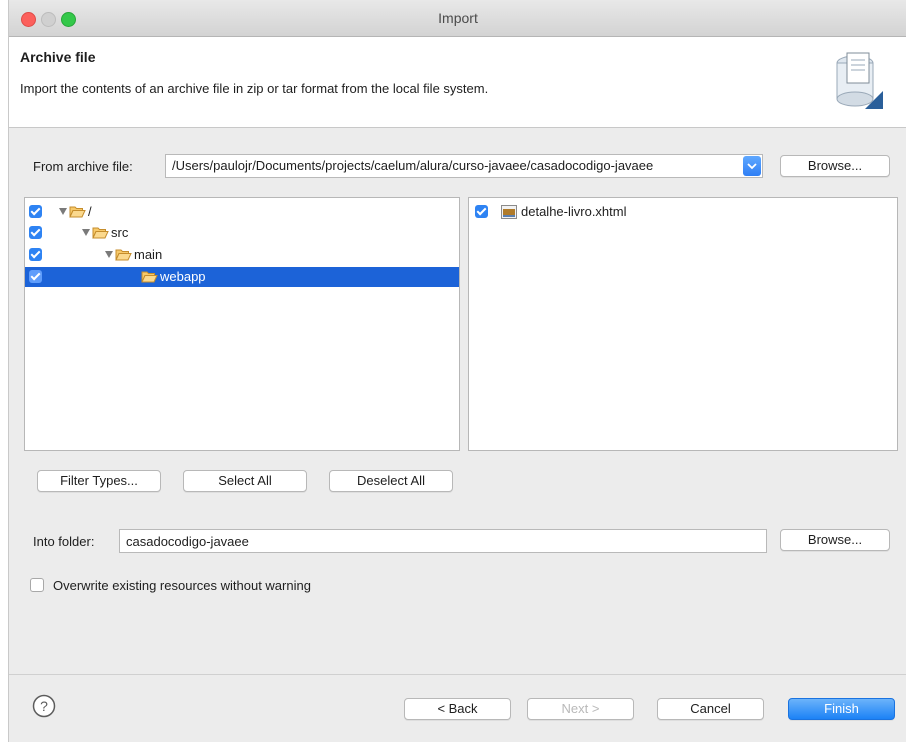  What do you see at coordinates (457, 674) in the screenshot?
I see `footer-divider` at bounding box center [457, 674].